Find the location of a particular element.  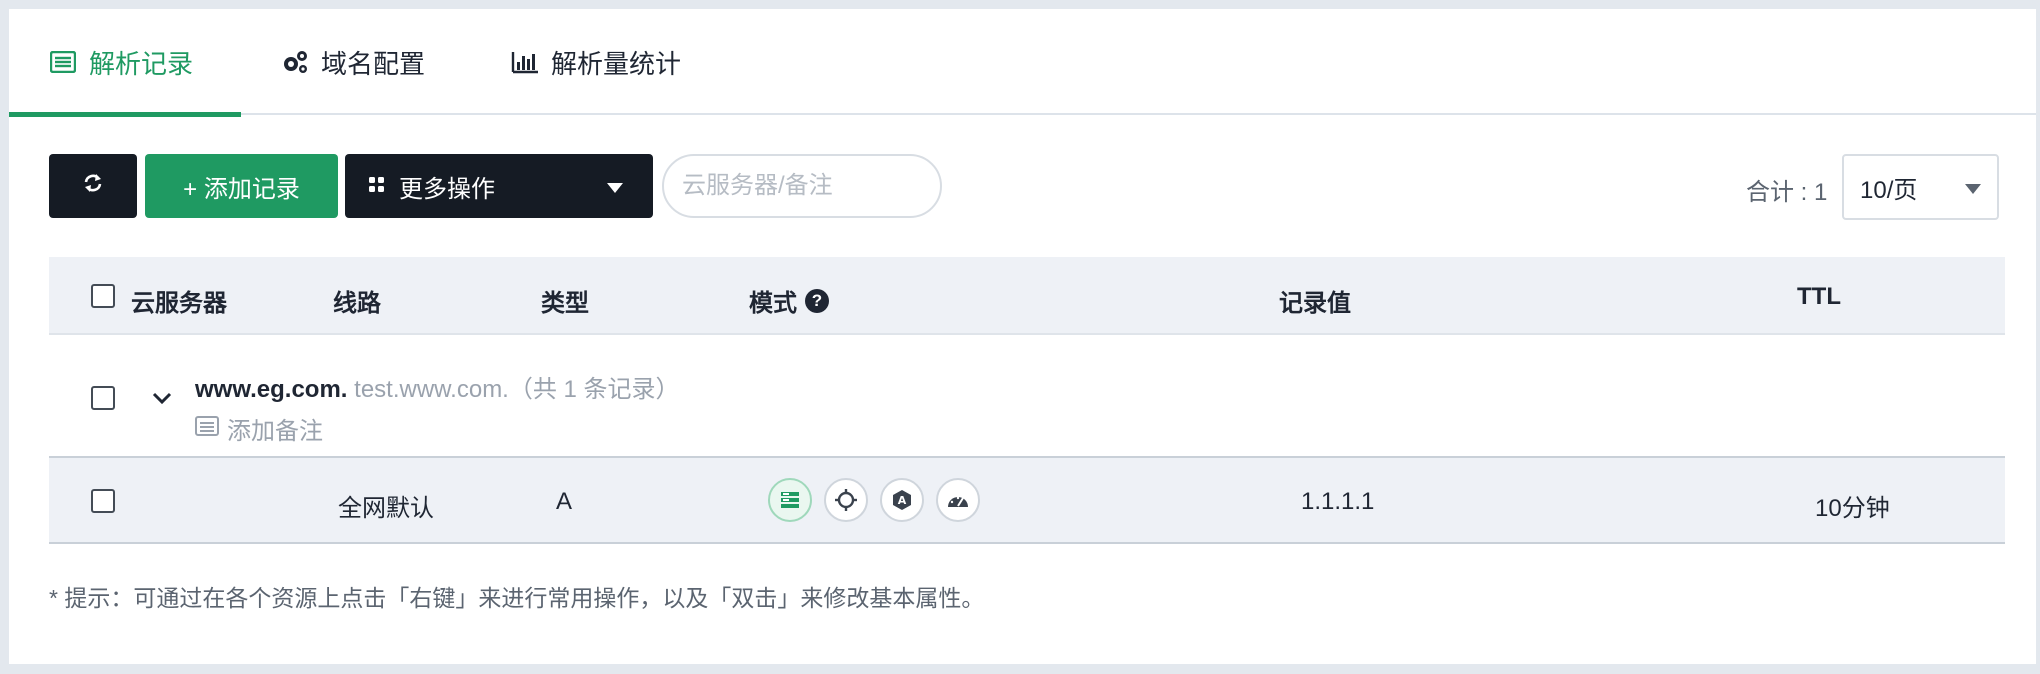

tab-statistics: 解析量统计 is located at coordinates (596, 62).